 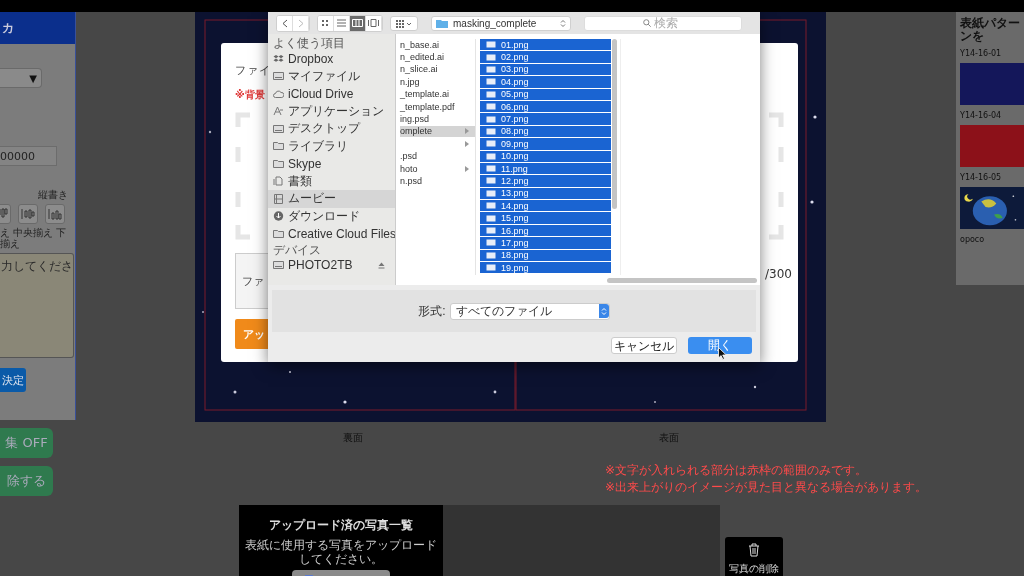 I want to click on align-middle-button, so click(x=28, y=214).